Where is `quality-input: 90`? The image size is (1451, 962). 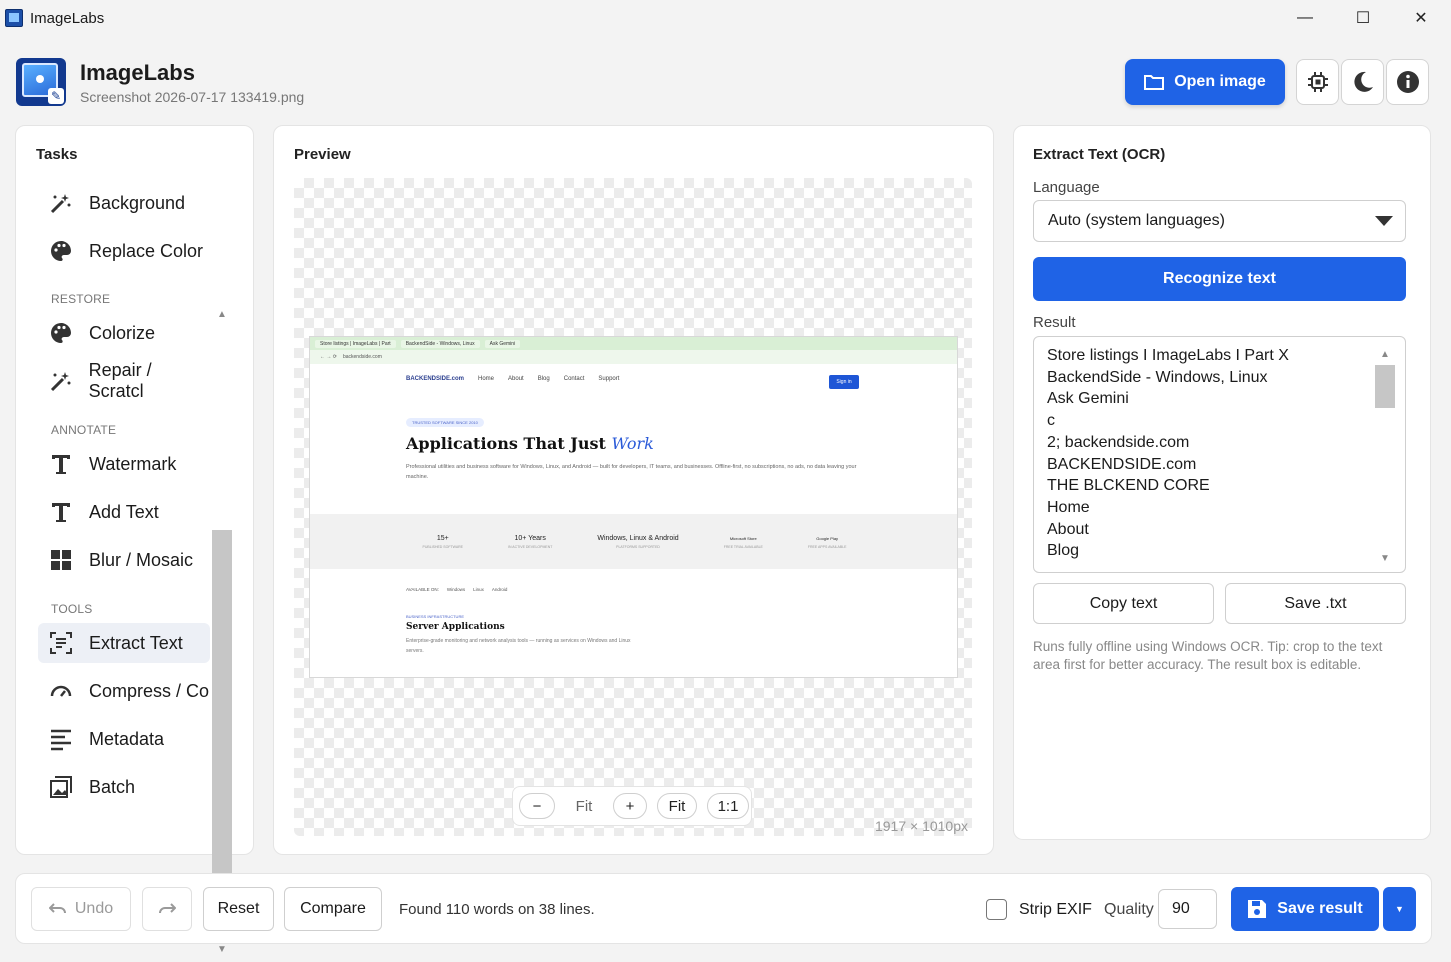
quality-input: 90 is located at coordinates (1187, 909).